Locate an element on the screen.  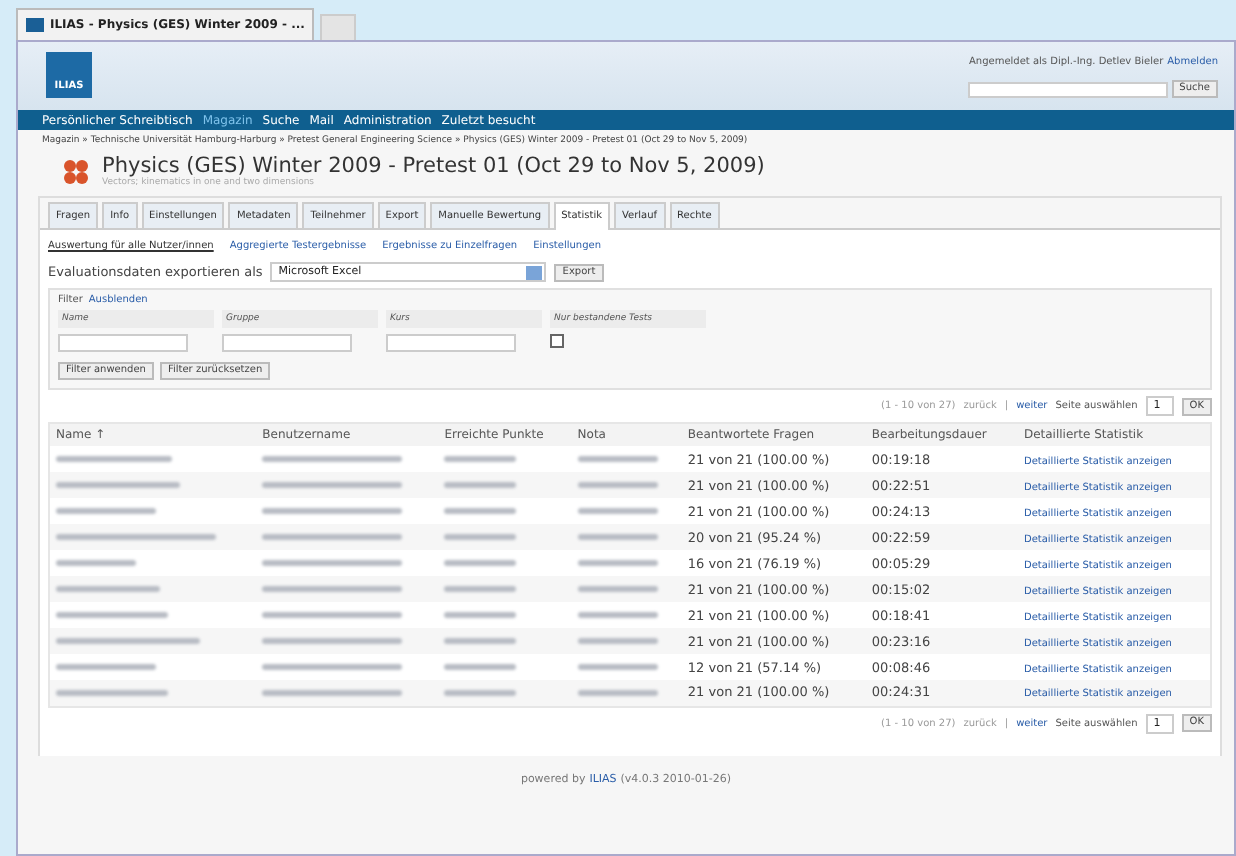
new-tab-button is located at coordinates (338, 27).